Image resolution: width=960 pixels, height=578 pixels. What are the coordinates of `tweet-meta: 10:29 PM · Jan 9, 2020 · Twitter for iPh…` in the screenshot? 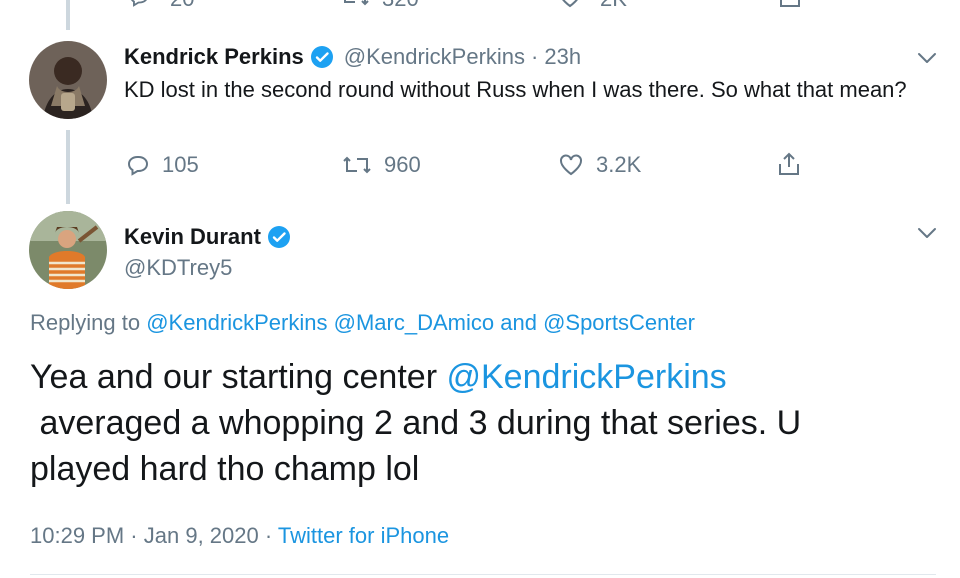 It's located at (239, 536).